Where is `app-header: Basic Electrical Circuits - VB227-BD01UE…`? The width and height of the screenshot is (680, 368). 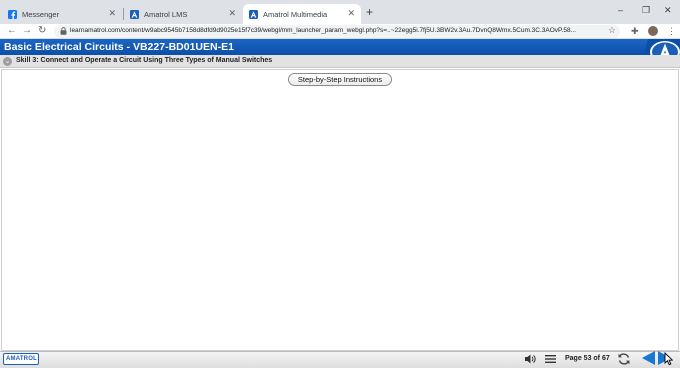 app-header: Basic Electrical Circuits - VB227-BD01UE… is located at coordinates (340, 47).